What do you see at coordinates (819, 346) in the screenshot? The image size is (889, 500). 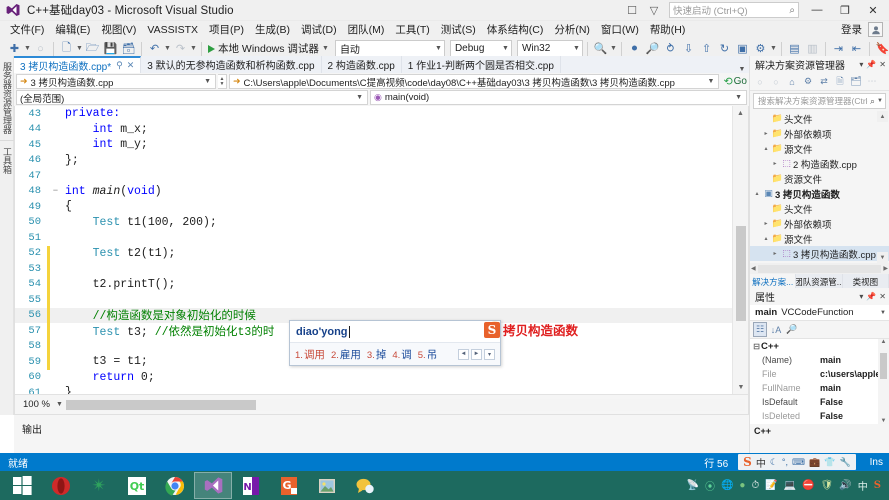 I see `property-group: ⊟ C++` at bounding box center [819, 346].